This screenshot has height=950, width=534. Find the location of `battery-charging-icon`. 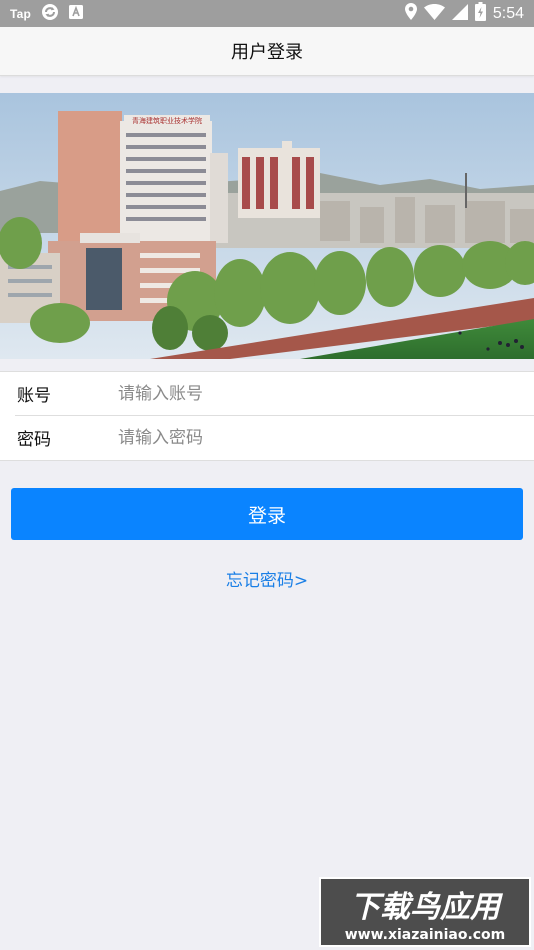

battery-charging-icon is located at coordinates (480, 13).